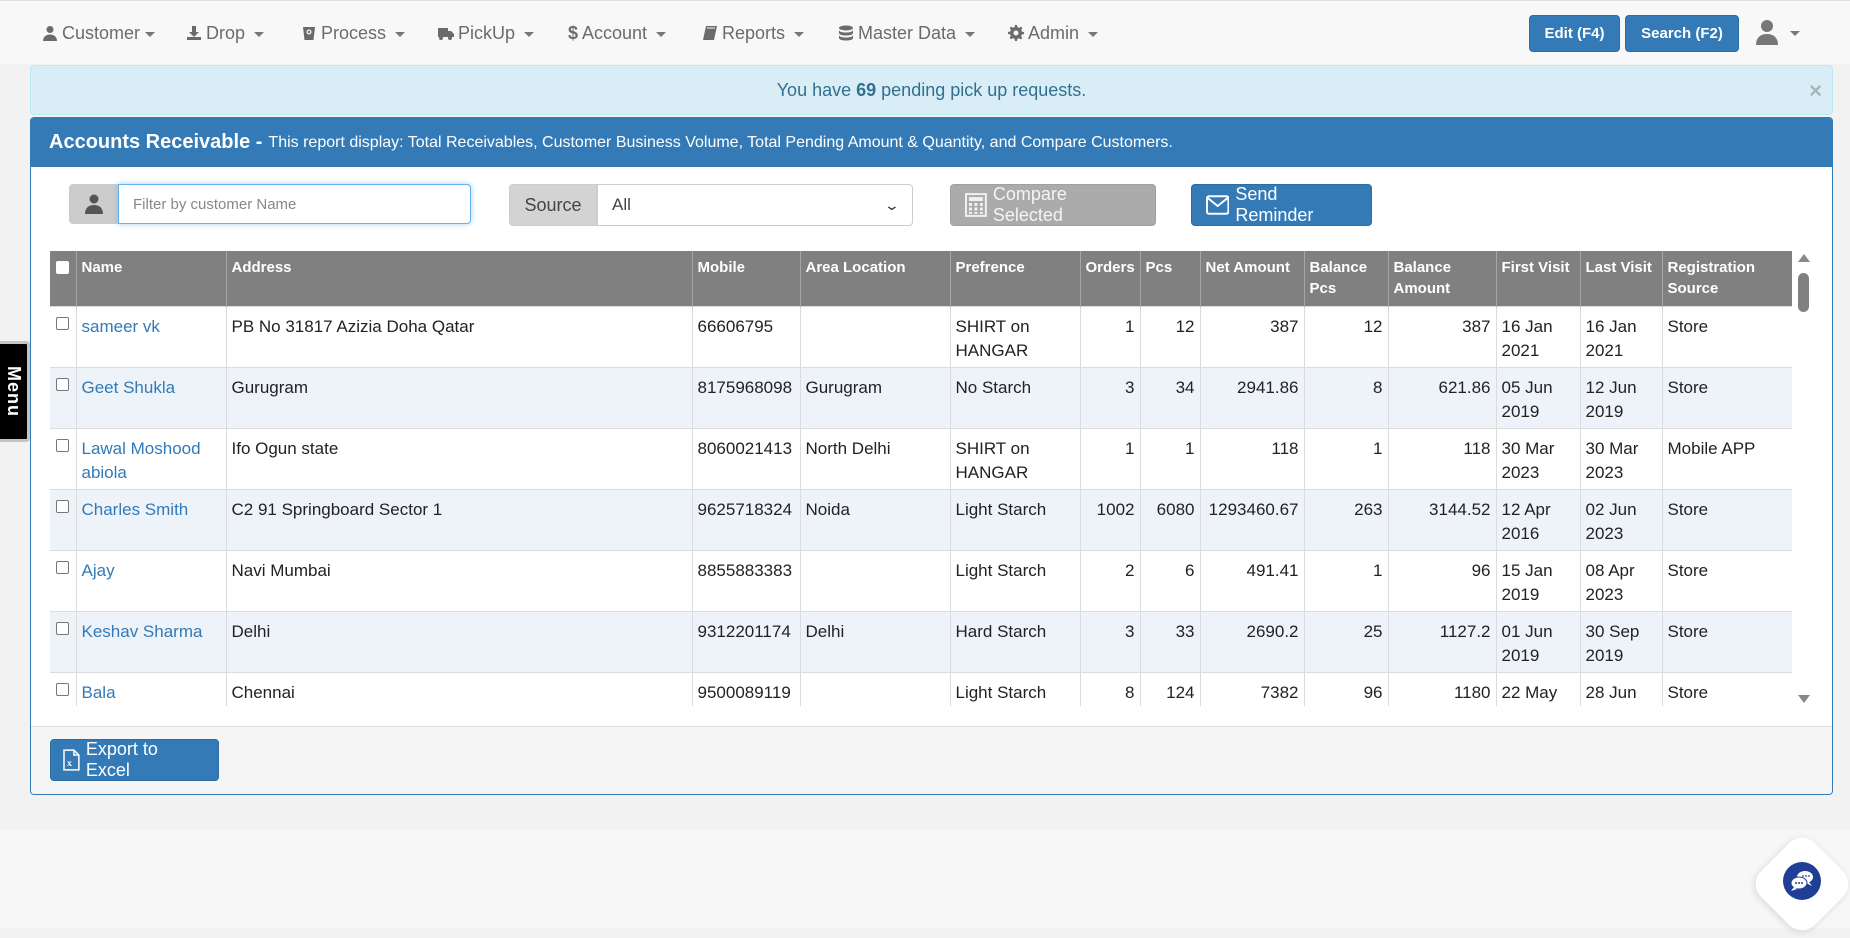 Image resolution: width=1850 pixels, height=938 pixels. Describe the element at coordinates (1110, 278) in the screenshot. I see `col-orders: Orders` at that location.